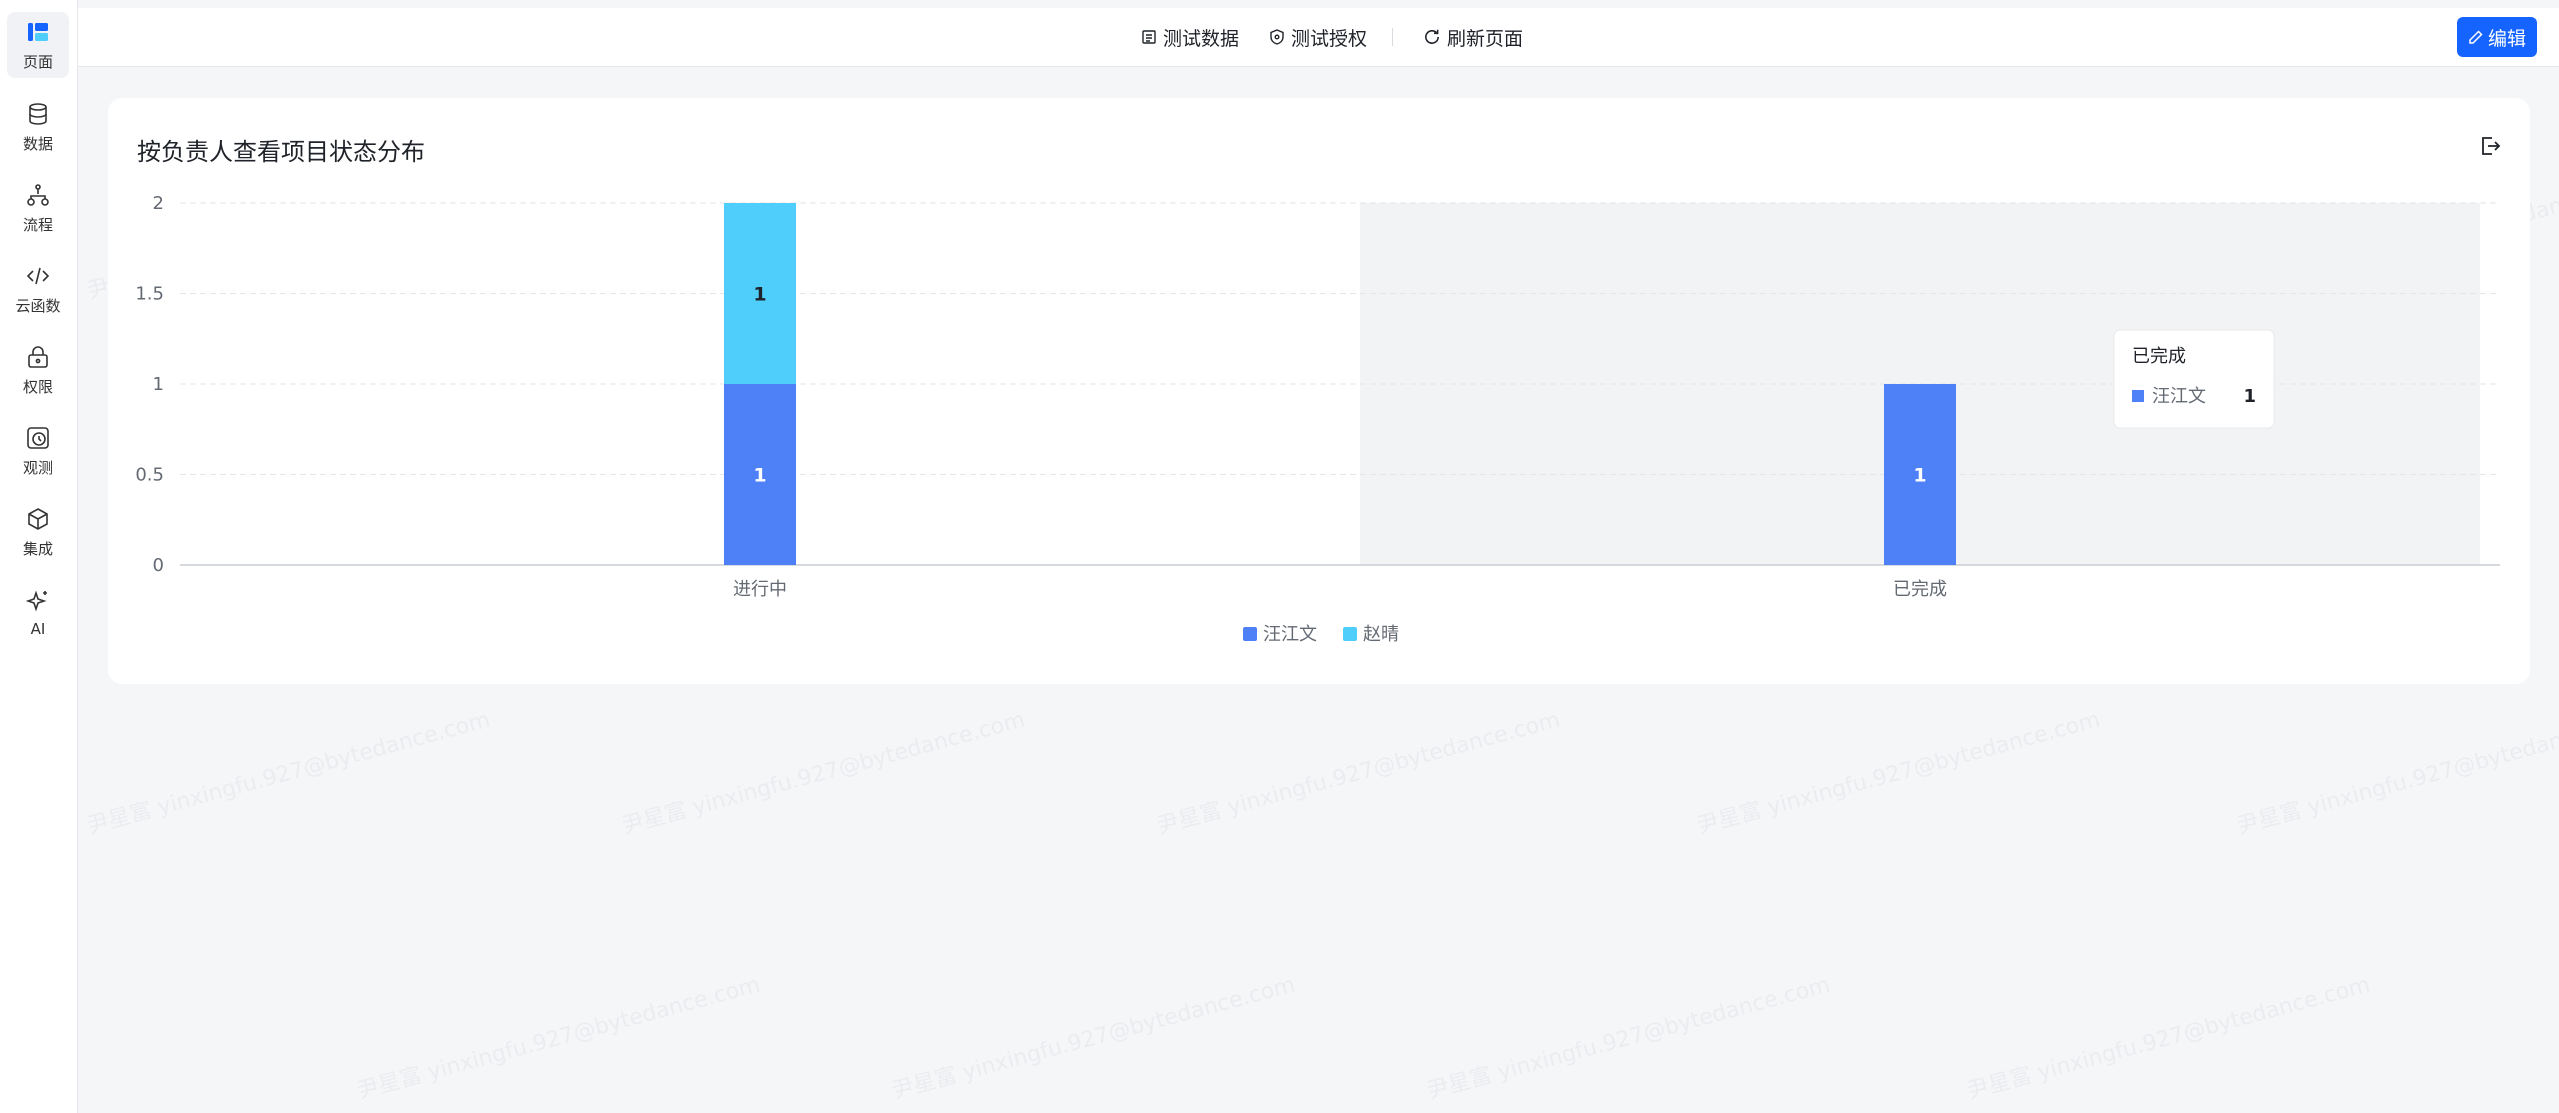 The width and height of the screenshot is (2559, 1113). What do you see at coordinates (149, 475) in the screenshot?
I see `y-tick-label: 0.5` at bounding box center [149, 475].